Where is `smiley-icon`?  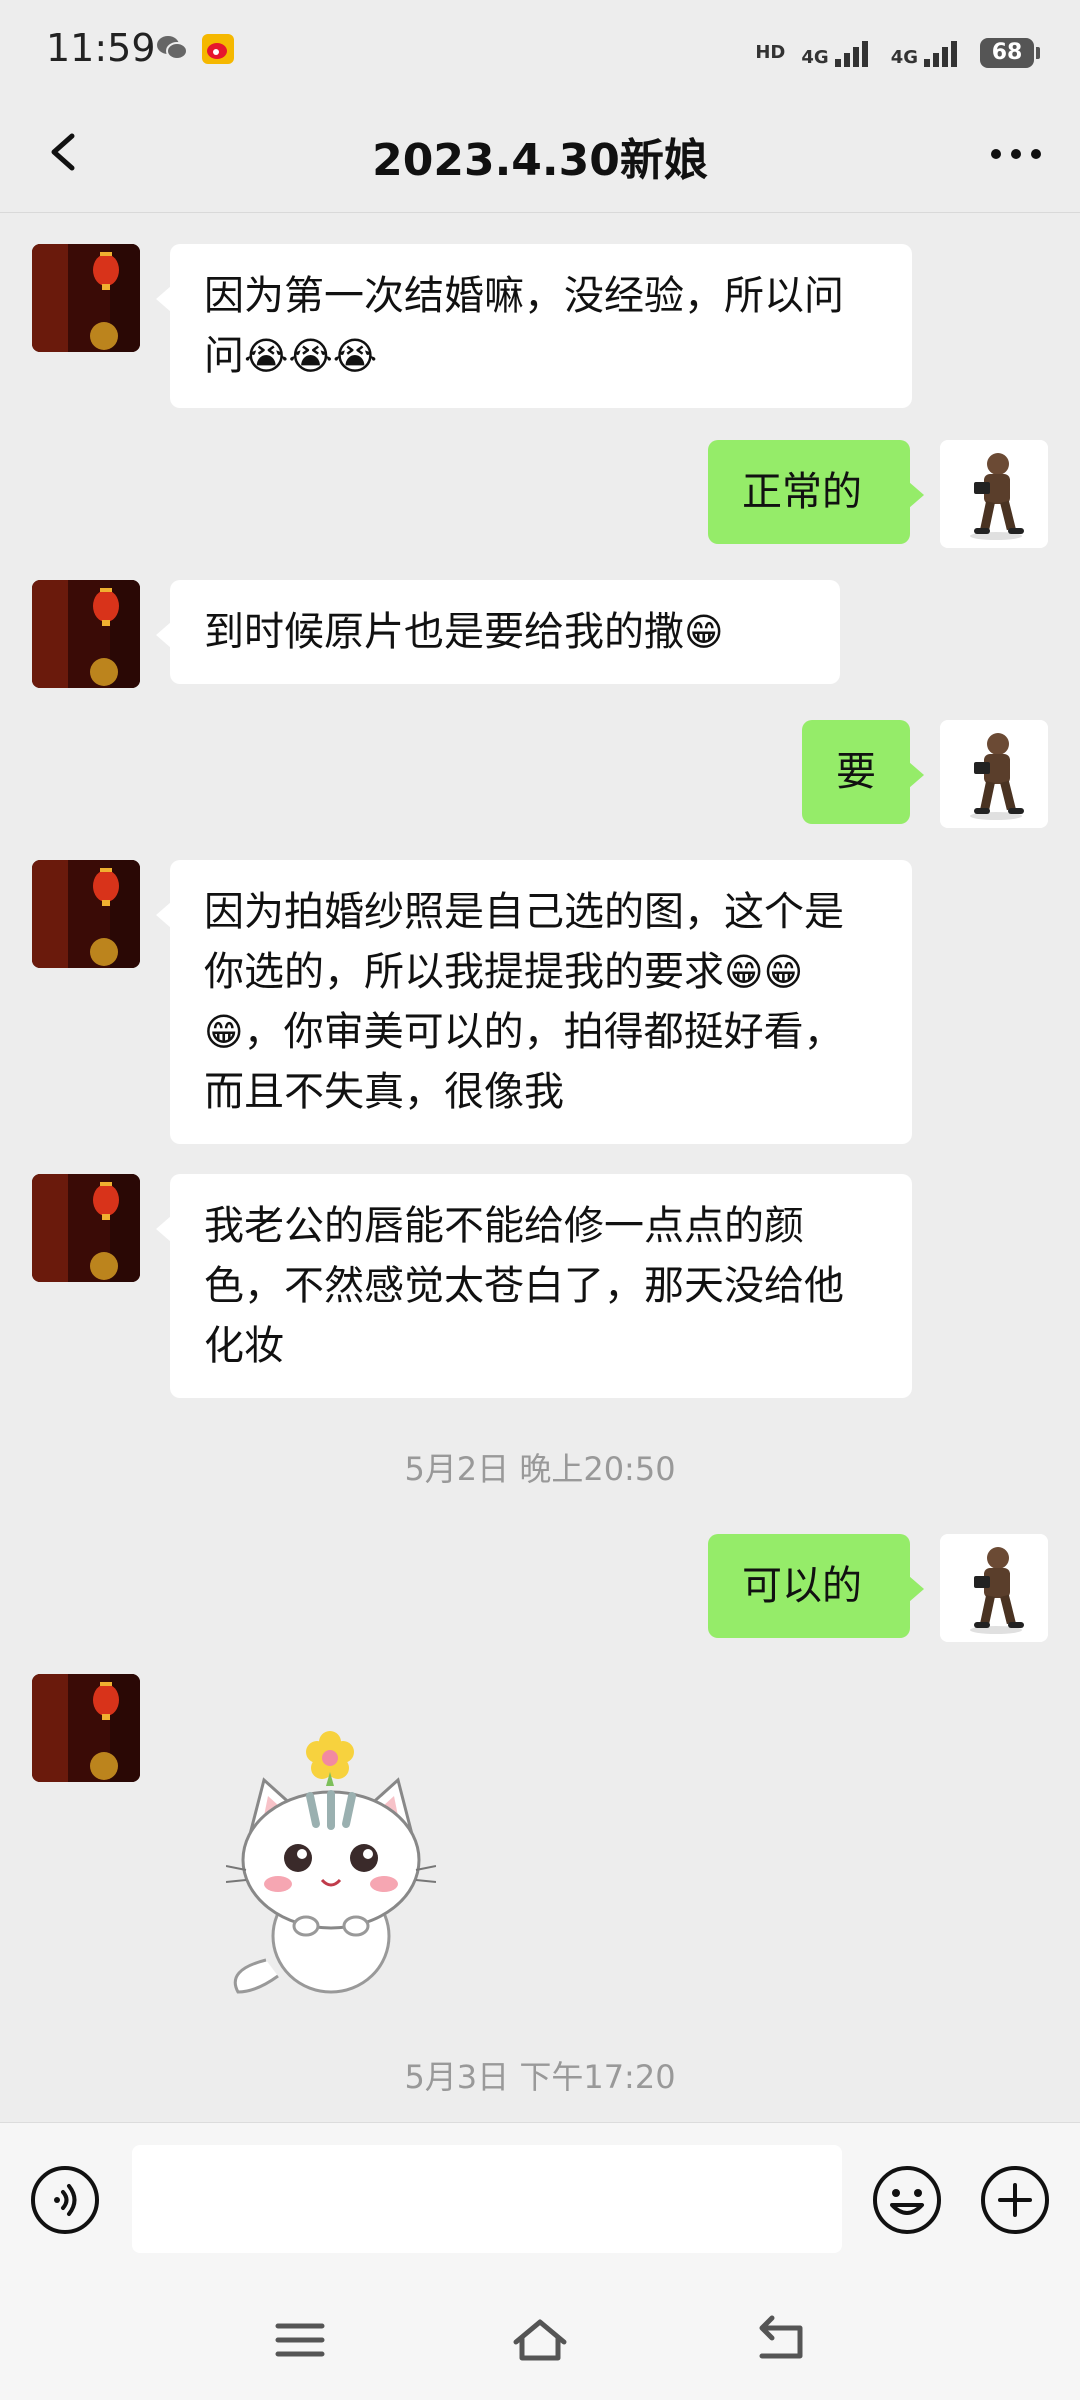
smiley-icon is located at coordinates (907, 2200).